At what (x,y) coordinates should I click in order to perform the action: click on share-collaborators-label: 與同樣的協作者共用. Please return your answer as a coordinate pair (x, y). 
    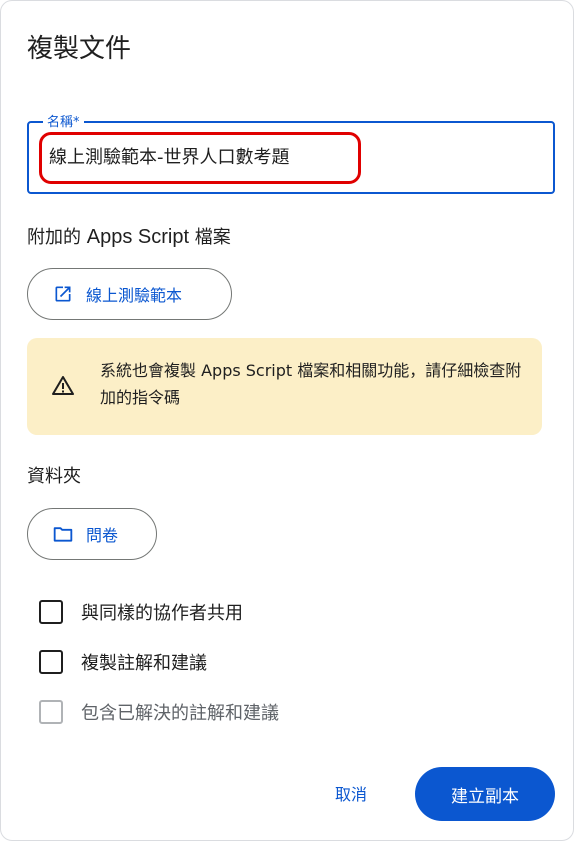
    Looking at the image, I should click on (162, 613).